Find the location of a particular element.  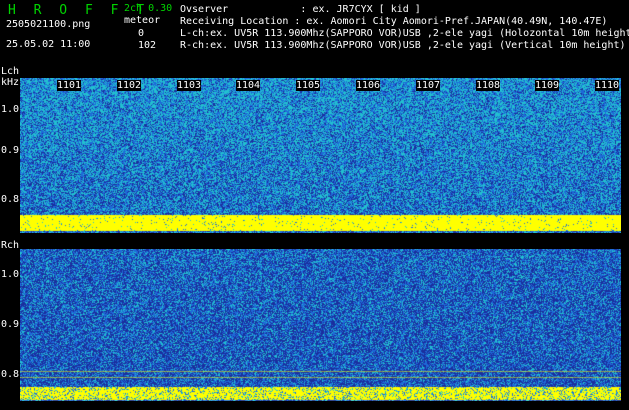

date-time: 25.05.02 11:00 is located at coordinates (48, 44).